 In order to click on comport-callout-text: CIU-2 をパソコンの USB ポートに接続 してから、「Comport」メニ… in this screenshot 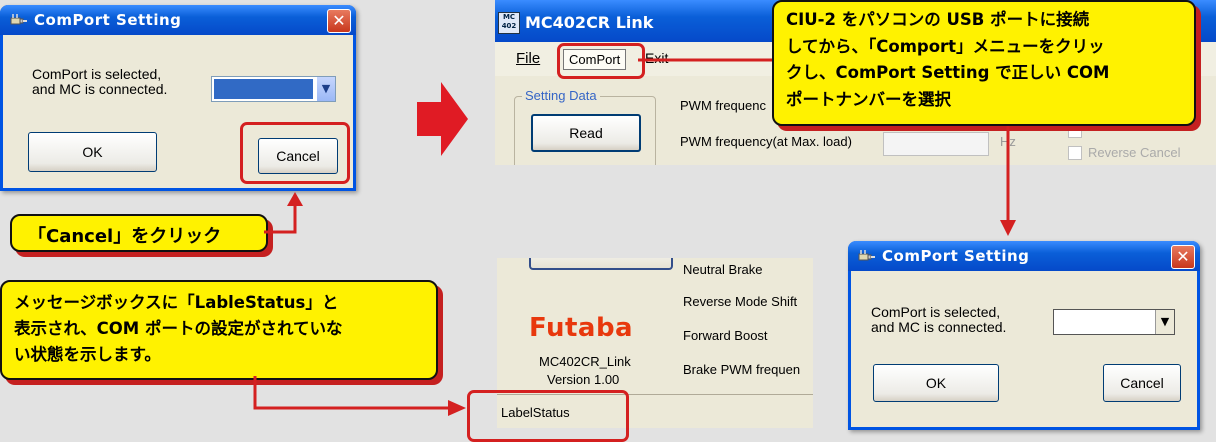, I will do `click(947, 60)`.